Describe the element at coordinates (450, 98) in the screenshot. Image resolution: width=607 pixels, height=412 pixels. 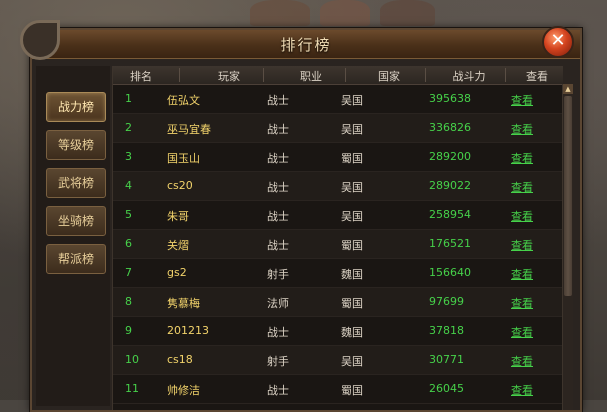
I see `power-cell: 395638` at that location.